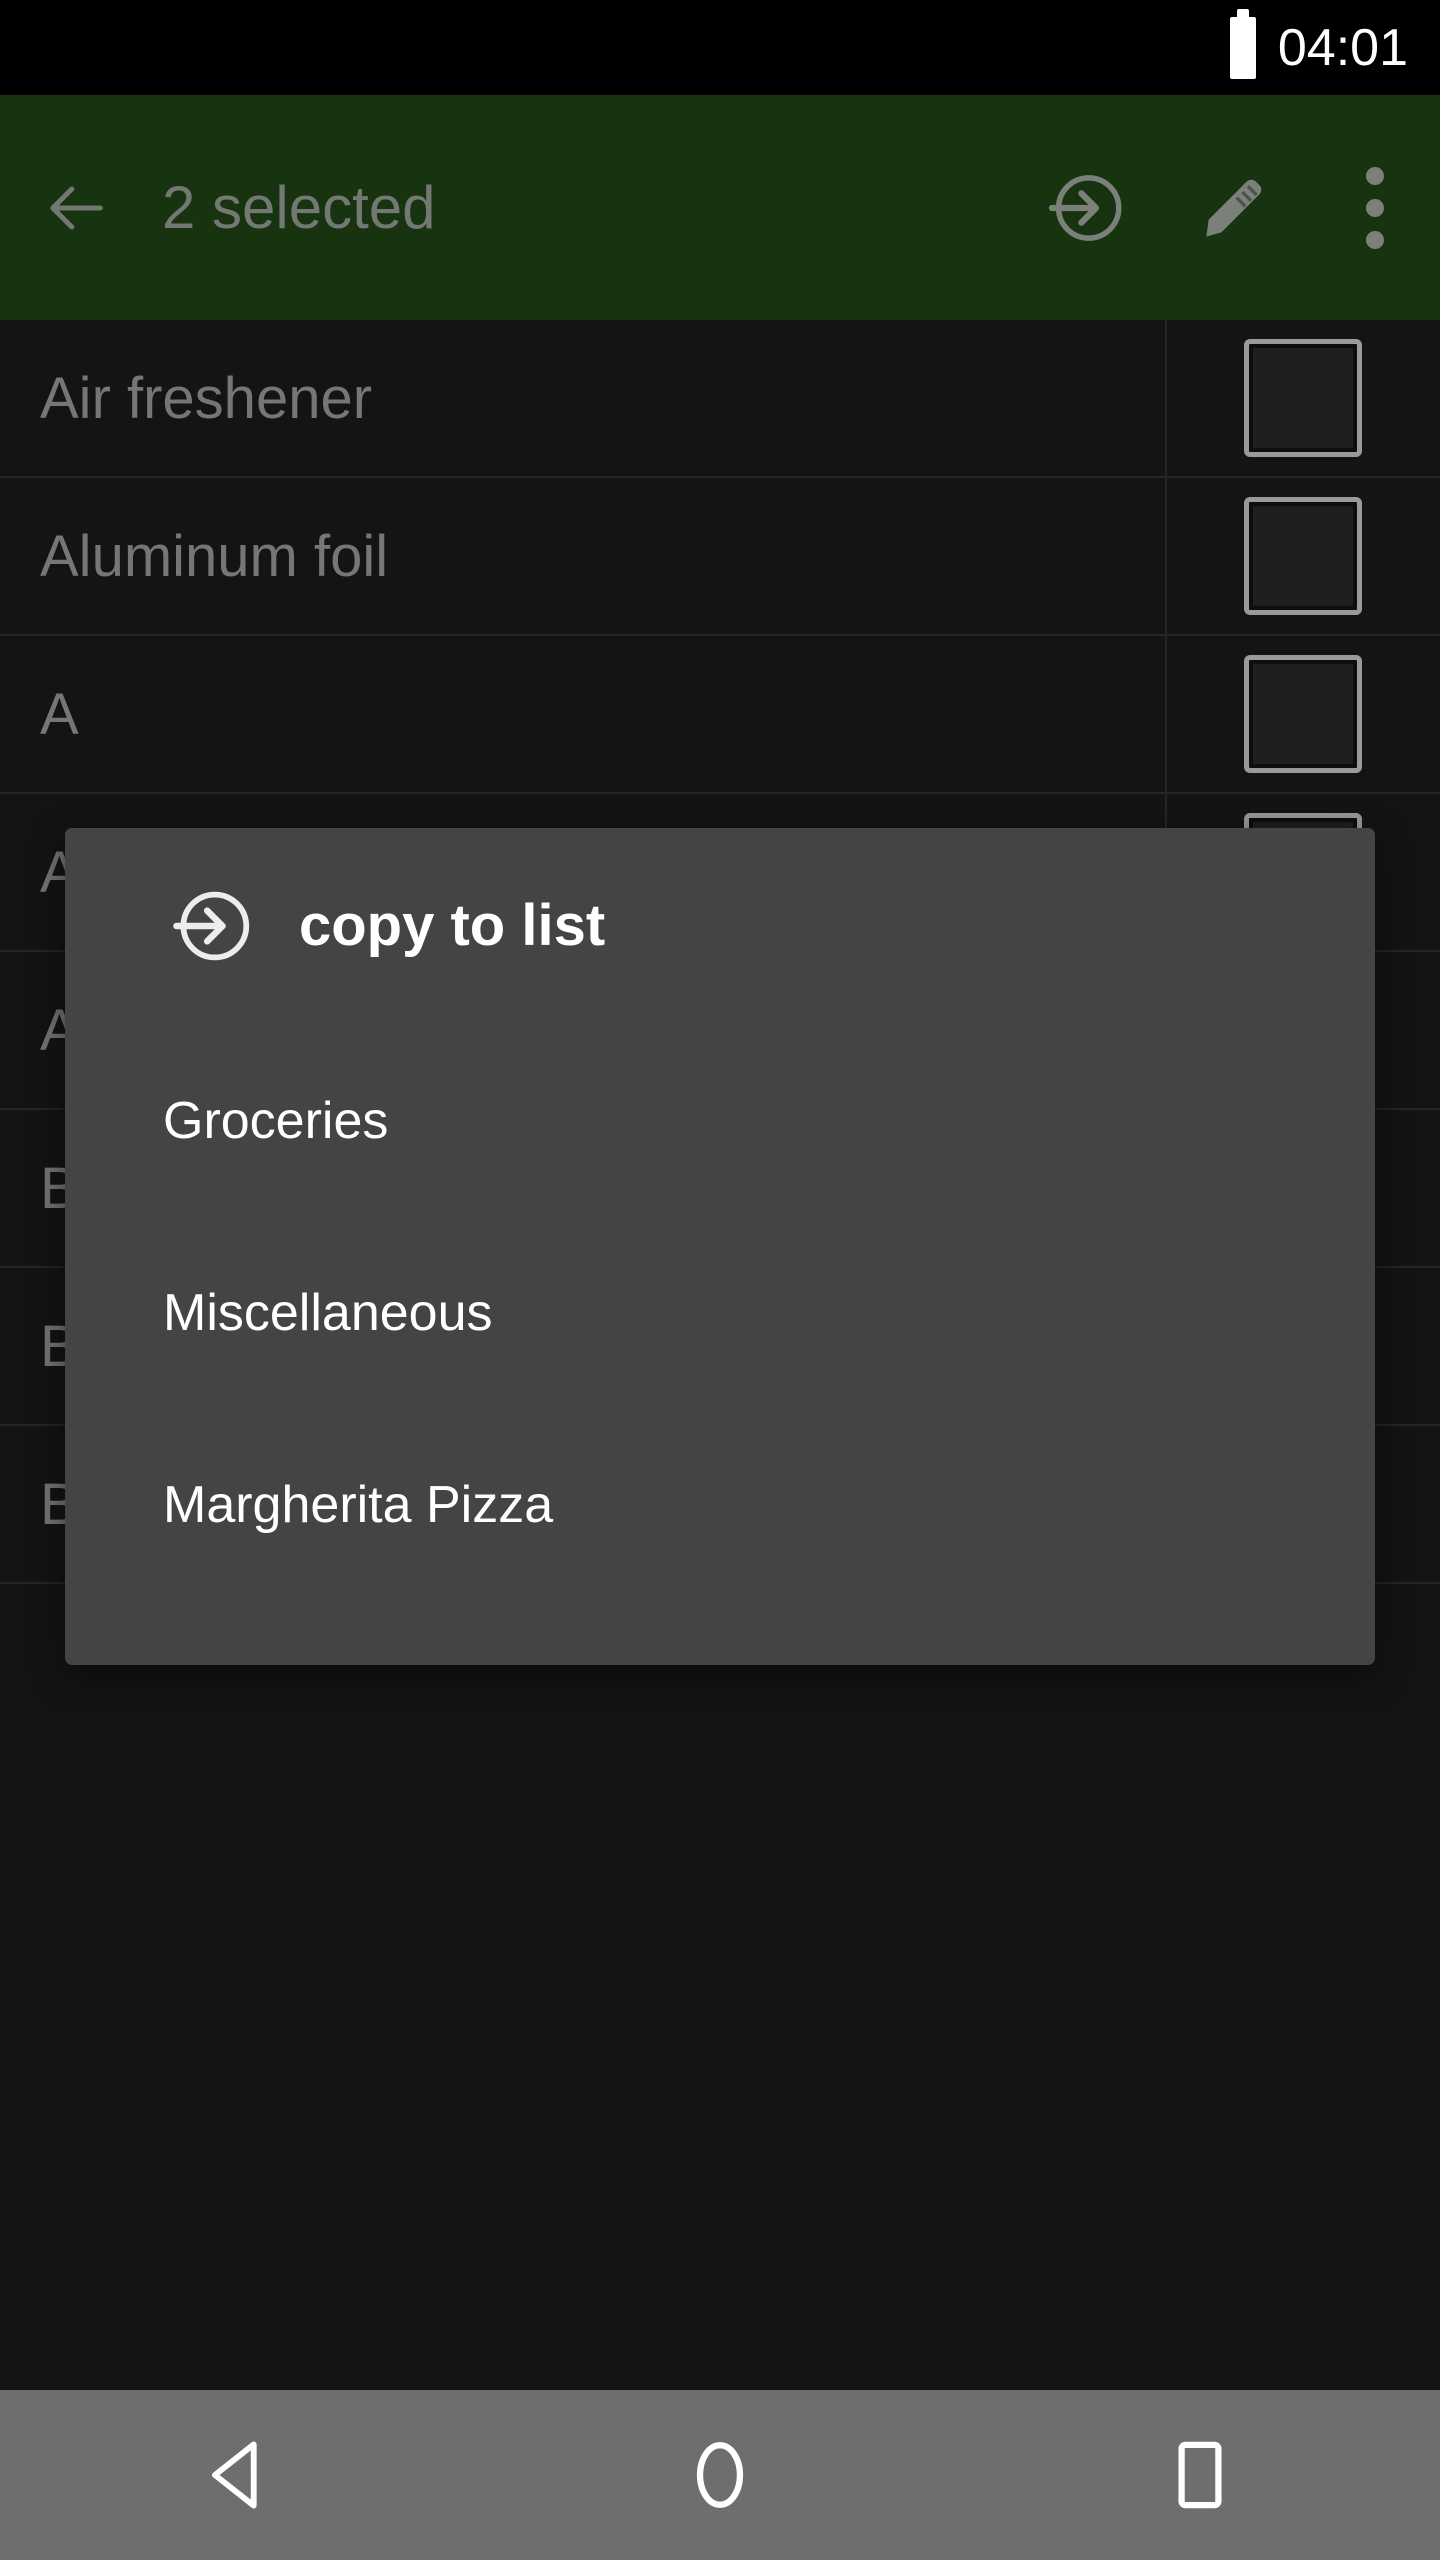  What do you see at coordinates (720, 207) in the screenshot?
I see `action-bar: 2 selected` at bounding box center [720, 207].